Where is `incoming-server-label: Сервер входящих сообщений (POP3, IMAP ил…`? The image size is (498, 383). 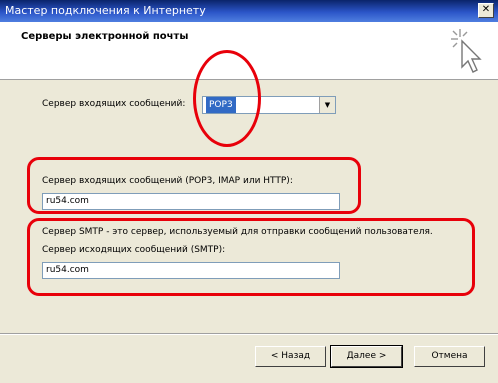 incoming-server-label: Сервер входящих сообщений (POP3, IMAP ил… is located at coordinates (167, 181).